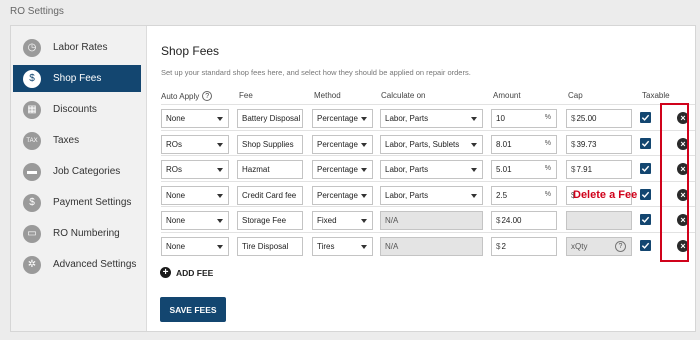 This screenshot has height=340, width=700. I want to click on column-cap: Cap, so click(575, 95).